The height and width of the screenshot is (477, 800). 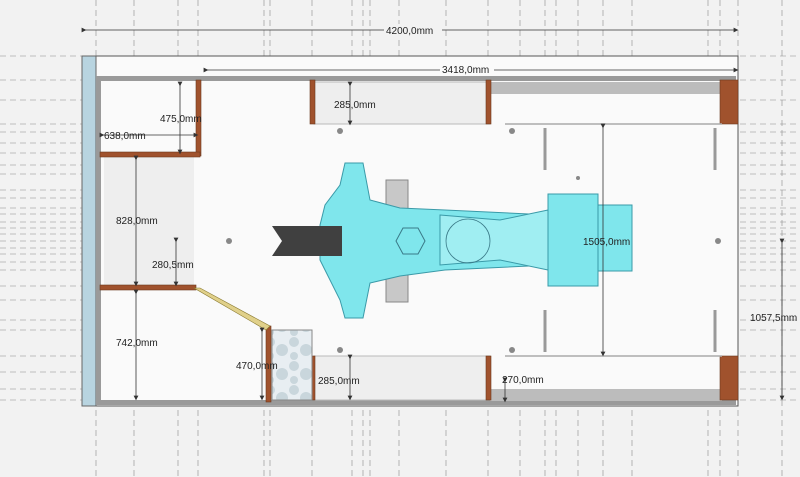 I want to click on dim-bay-top-depth: 285,0mm, so click(x=355, y=105).